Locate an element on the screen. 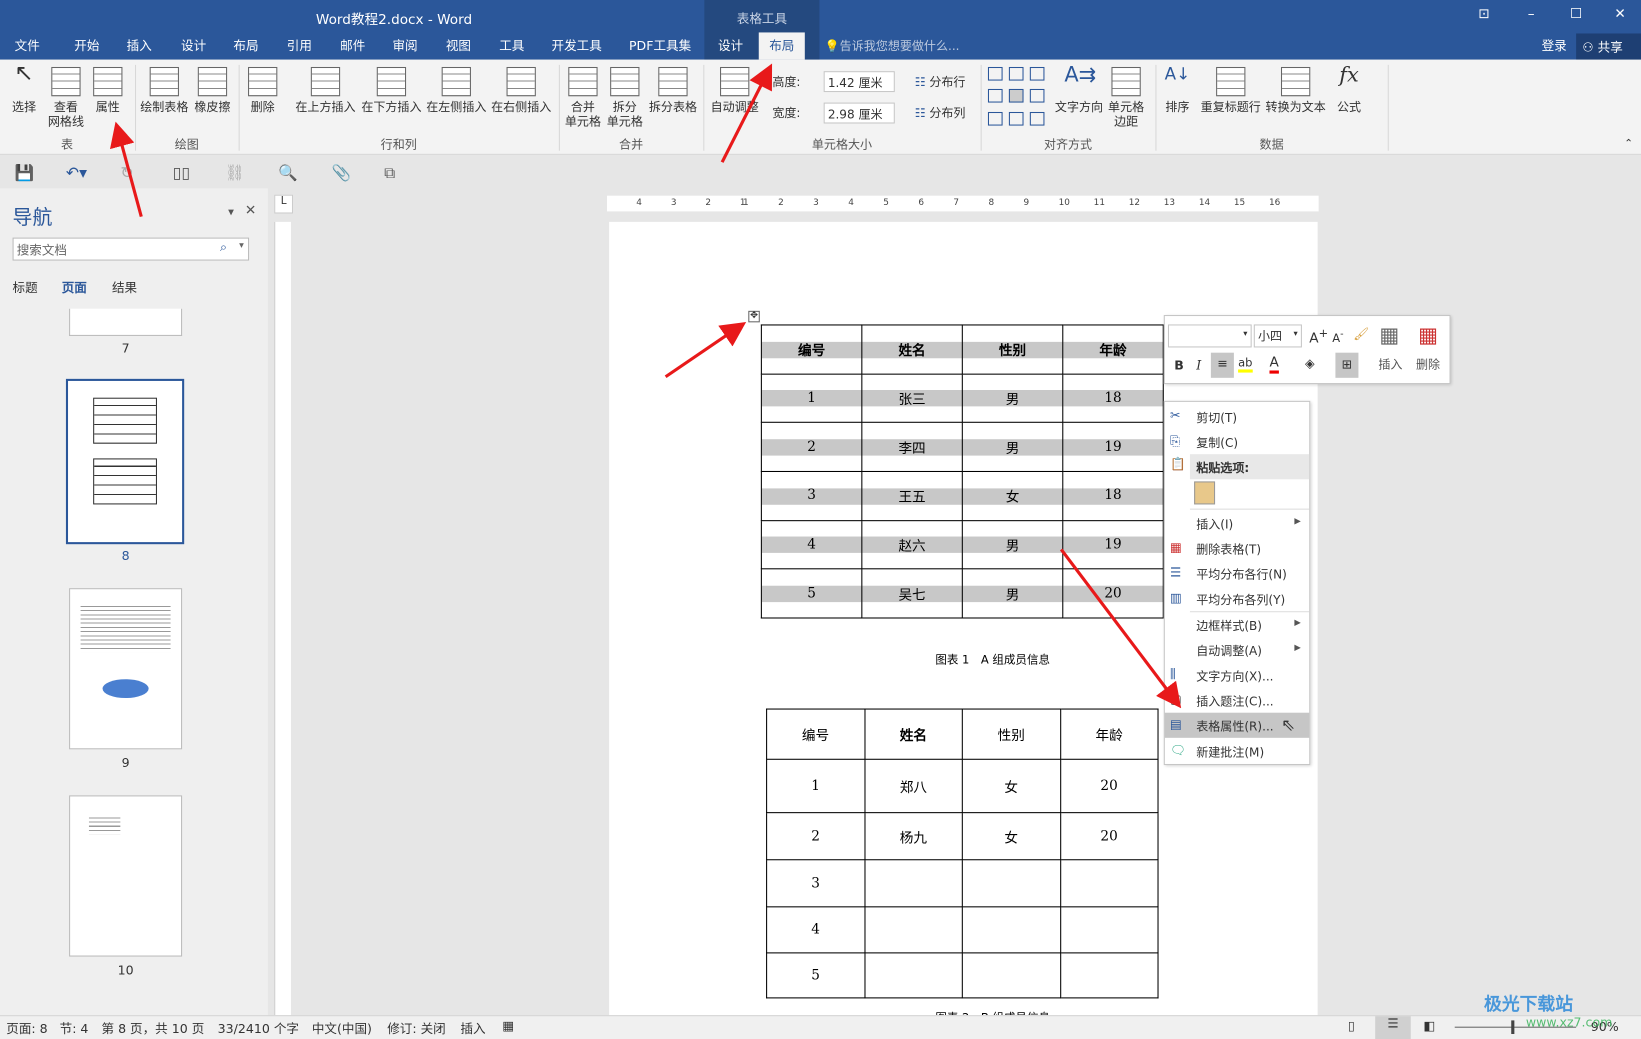 This screenshot has width=1641, height=1039. format-painter-icon: 🖌 is located at coordinates (1361, 334).